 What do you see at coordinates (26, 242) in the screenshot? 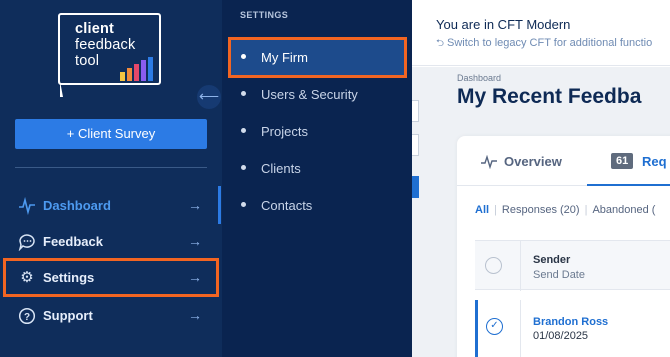
I see `chat-icon` at bounding box center [26, 242].